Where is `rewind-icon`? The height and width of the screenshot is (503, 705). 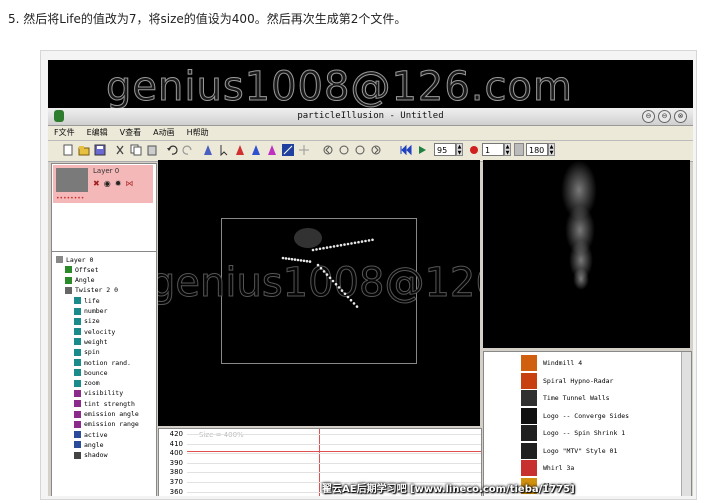 rewind-icon is located at coordinates (406, 150).